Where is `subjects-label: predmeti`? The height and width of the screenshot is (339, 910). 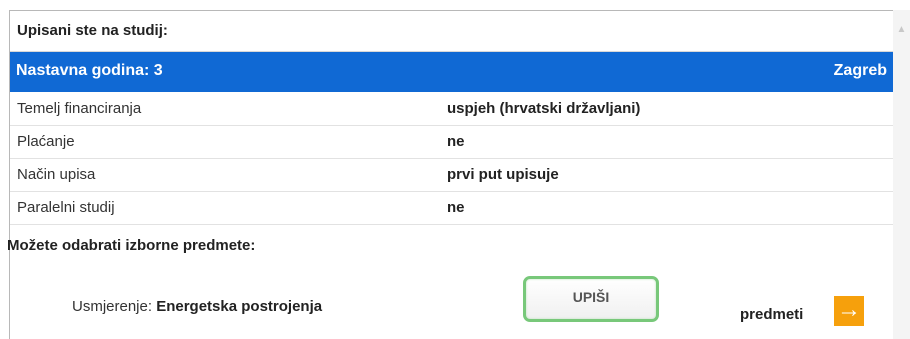
subjects-label: predmeti is located at coordinates (772, 314).